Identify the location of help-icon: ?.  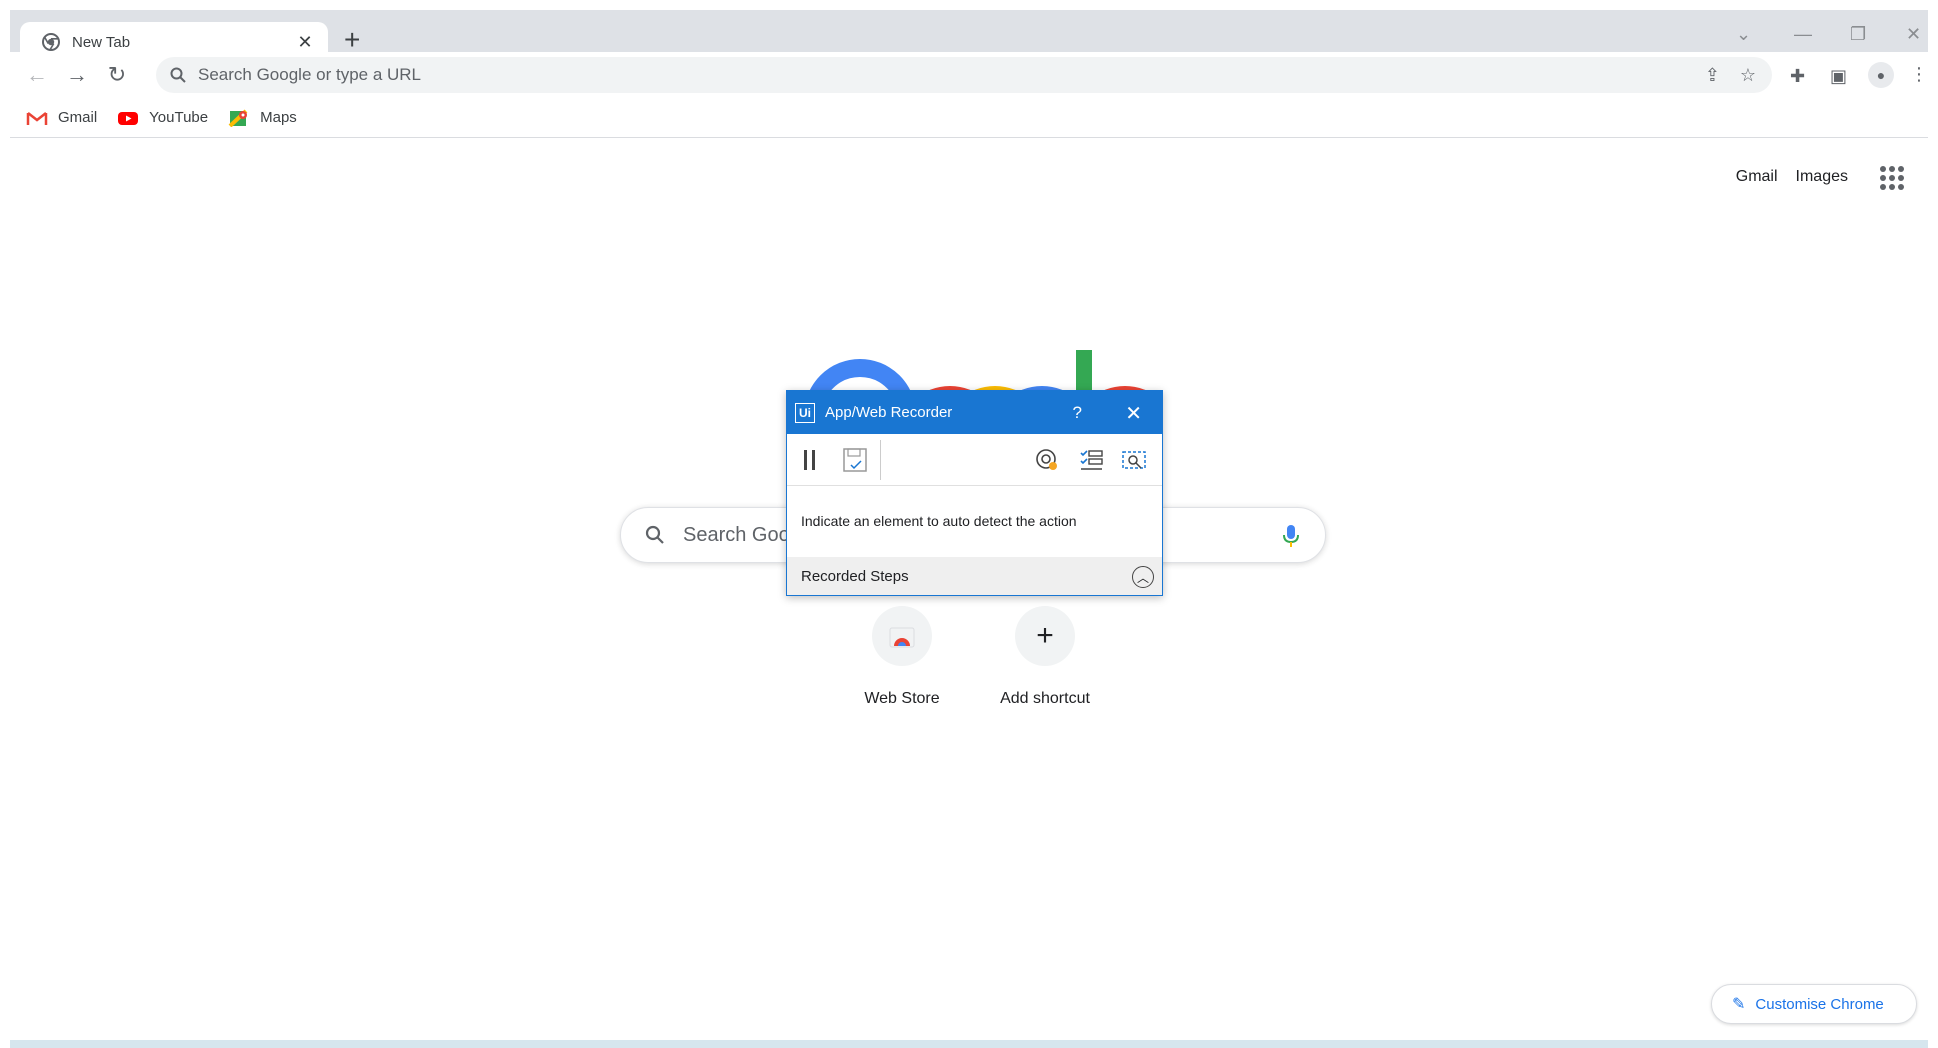
(1077, 413).